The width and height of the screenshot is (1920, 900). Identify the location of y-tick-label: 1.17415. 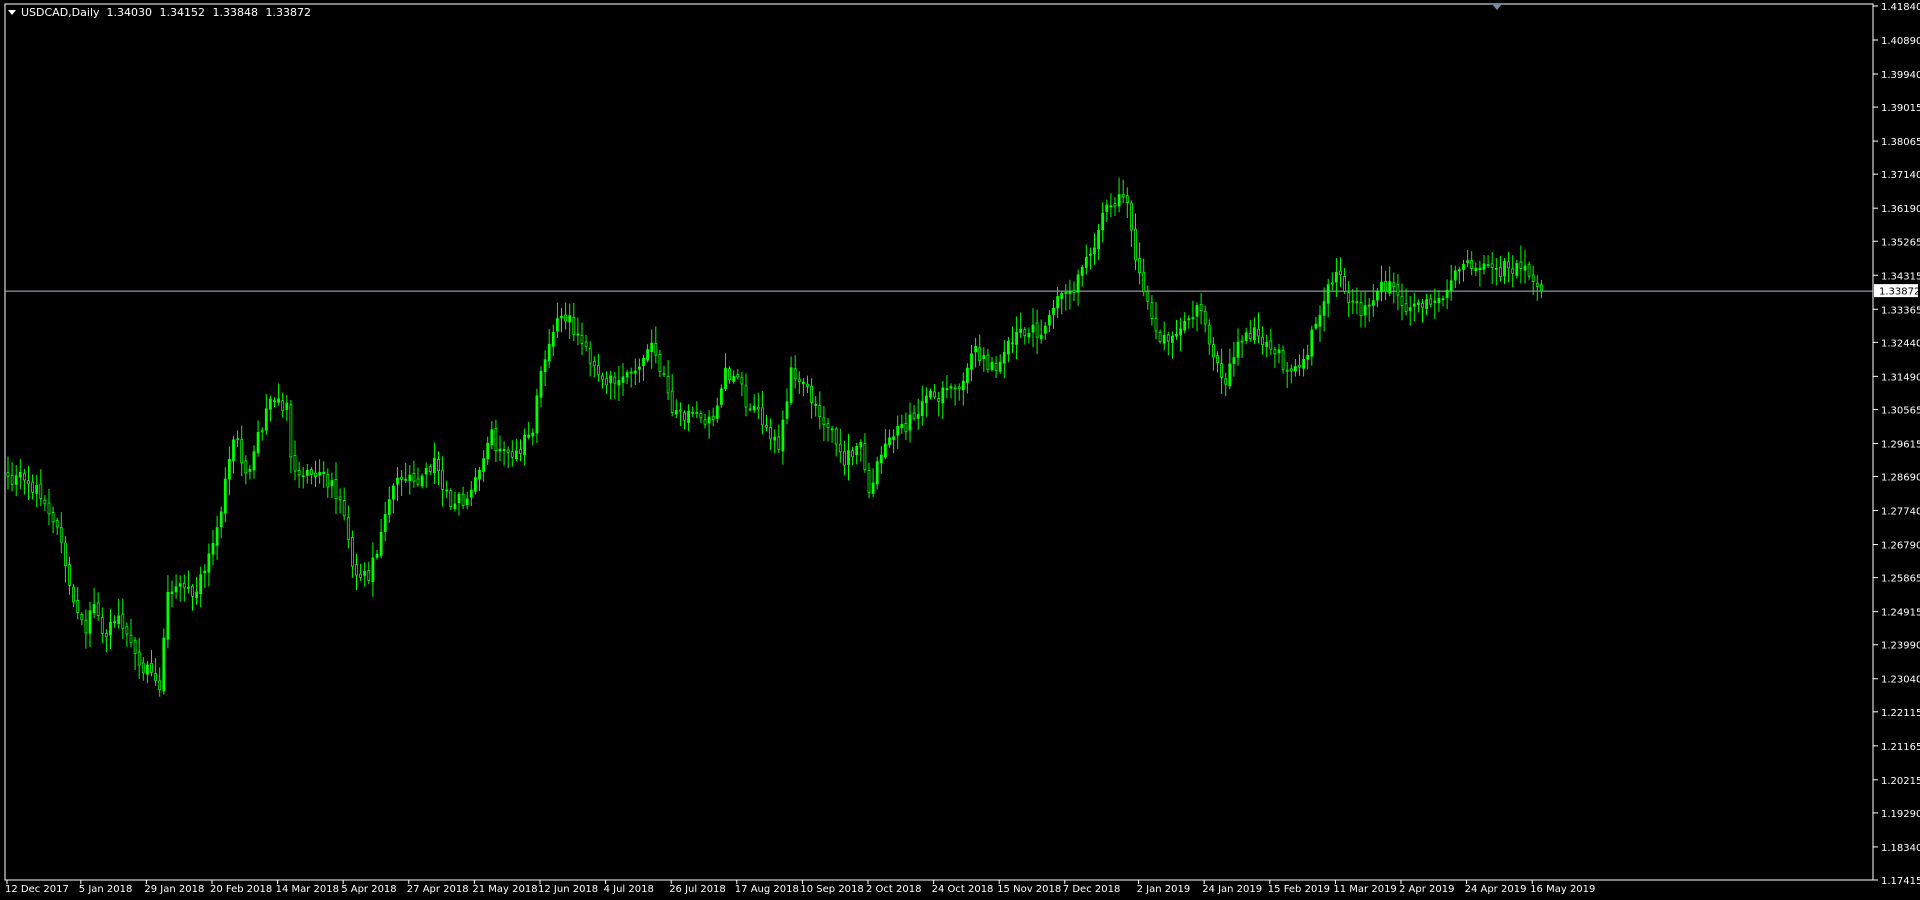
(1900, 881).